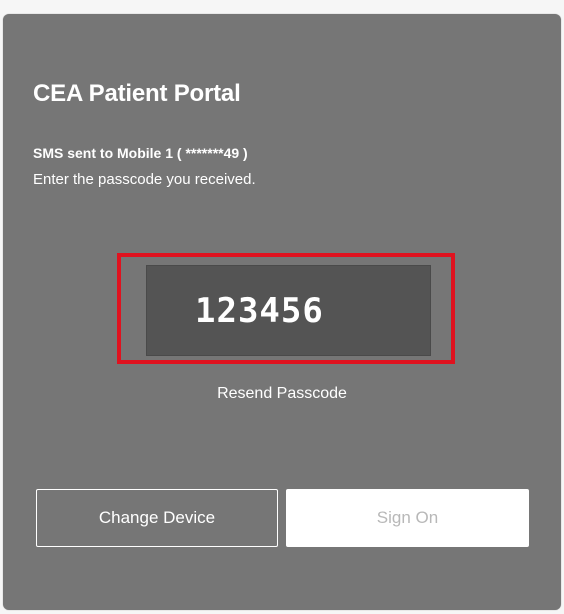  What do you see at coordinates (288, 310) in the screenshot?
I see `passcode-input` at bounding box center [288, 310].